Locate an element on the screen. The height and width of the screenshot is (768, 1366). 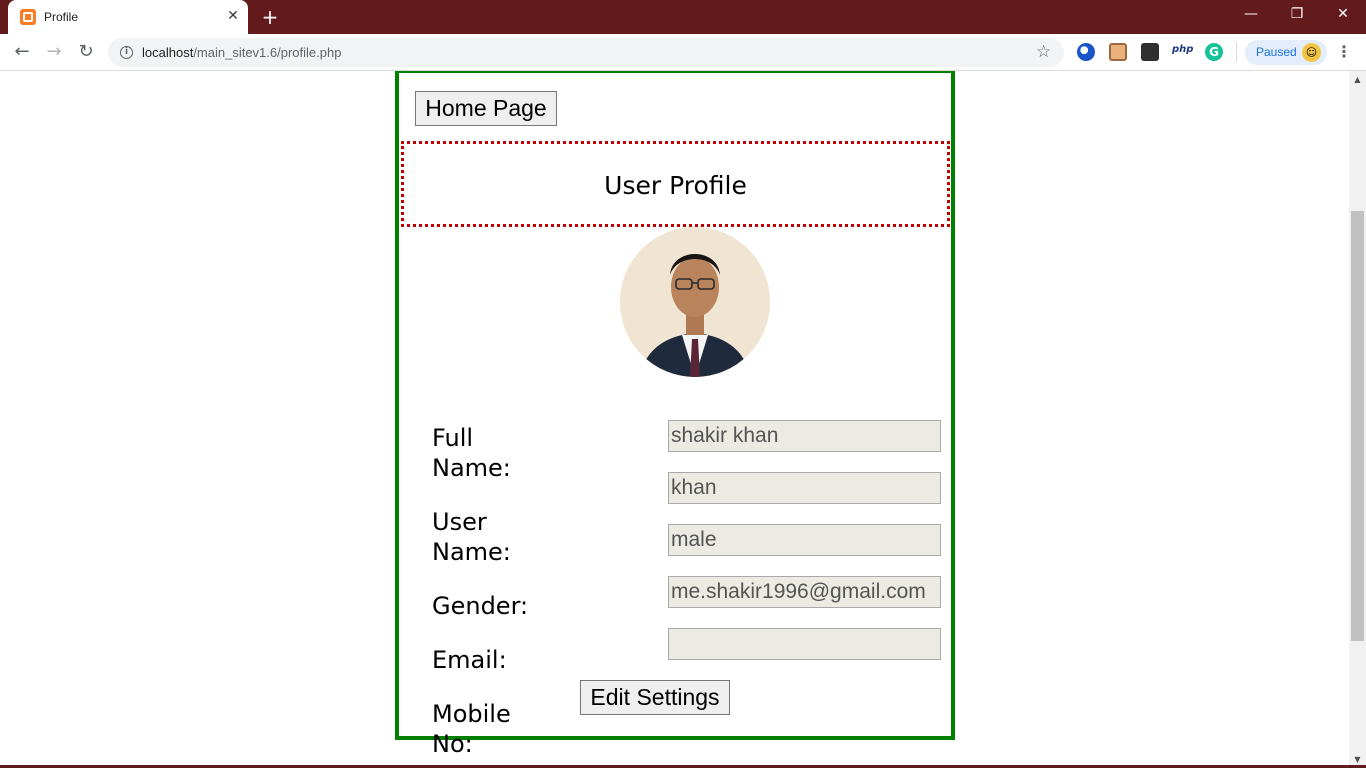
page-title: User Profile is located at coordinates (675, 185).